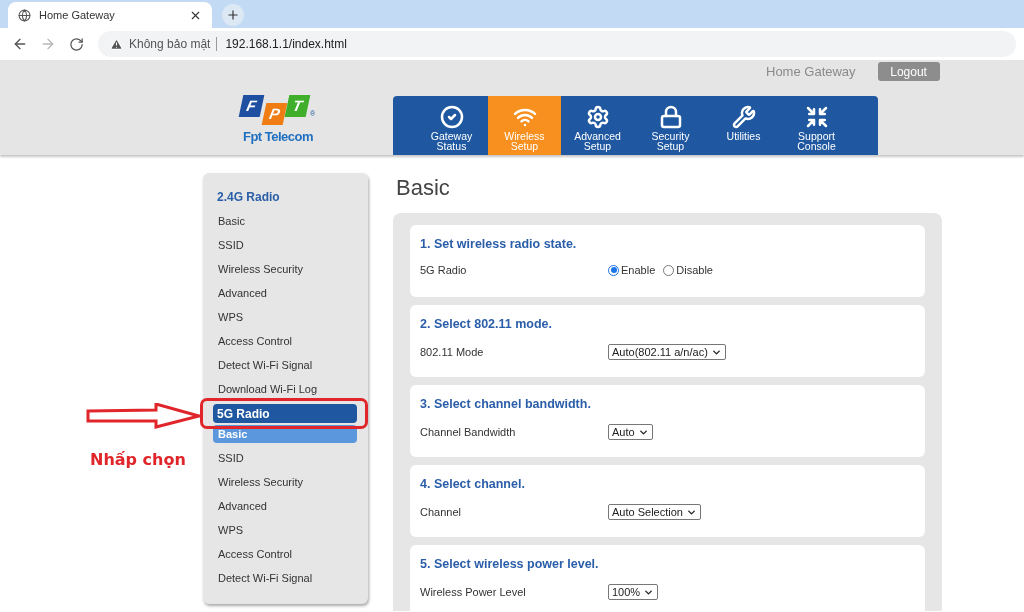 The image size is (1024, 612). Describe the element at coordinates (77, 15) in the screenshot. I see `tab-title: Home Gateway` at that location.